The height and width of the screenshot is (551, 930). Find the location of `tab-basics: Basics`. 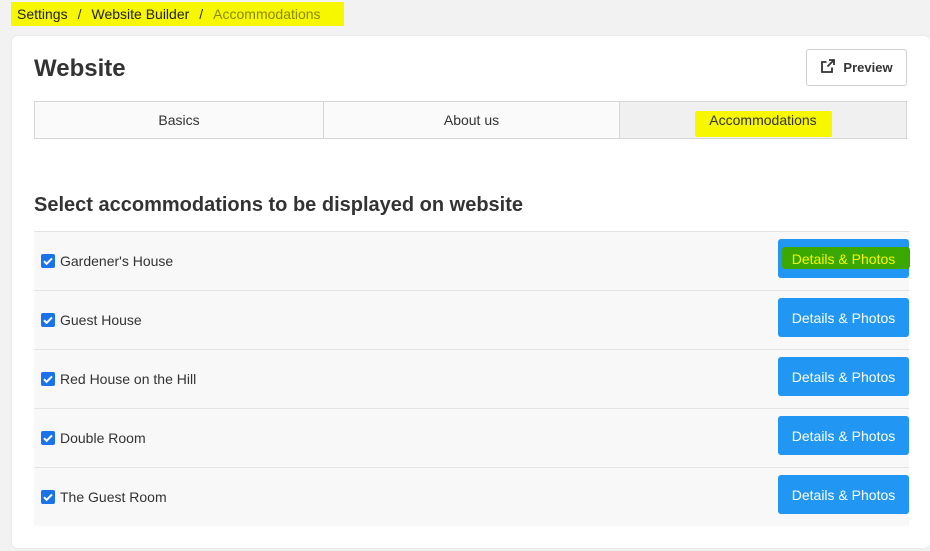

tab-basics: Basics is located at coordinates (179, 120).